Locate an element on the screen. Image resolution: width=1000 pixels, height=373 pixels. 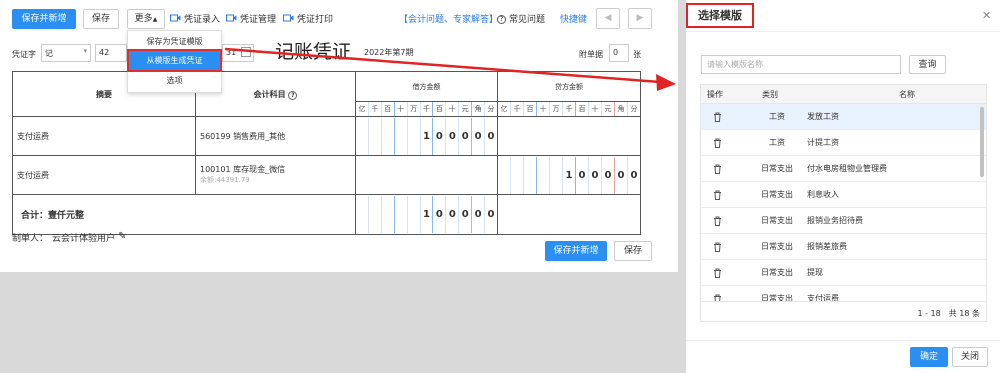
close-icon: ✕ is located at coordinates (986, 15).